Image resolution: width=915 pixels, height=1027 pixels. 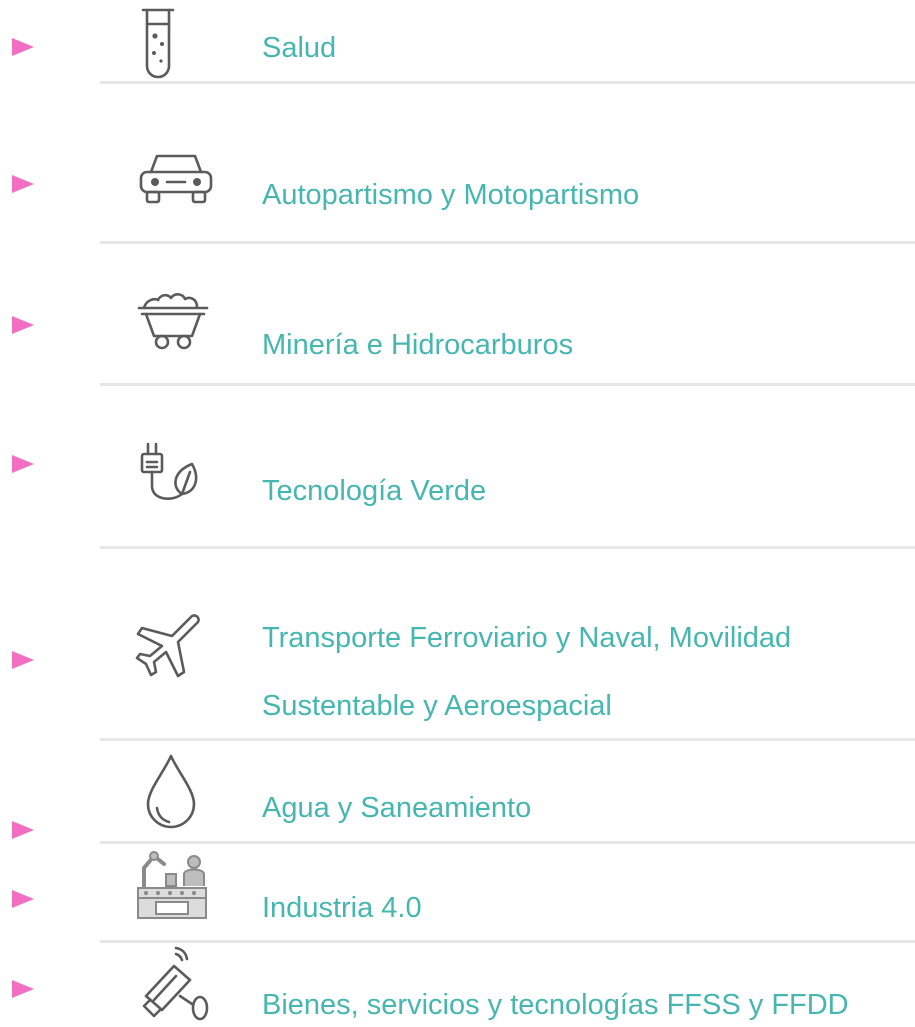 I want to click on security-camera-icon, so click(x=177, y=983).